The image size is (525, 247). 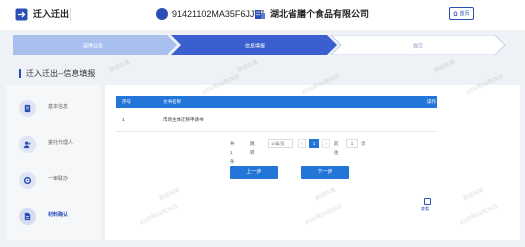 I want to click on sidebar-item-label: 材料确认, so click(x=58, y=215).